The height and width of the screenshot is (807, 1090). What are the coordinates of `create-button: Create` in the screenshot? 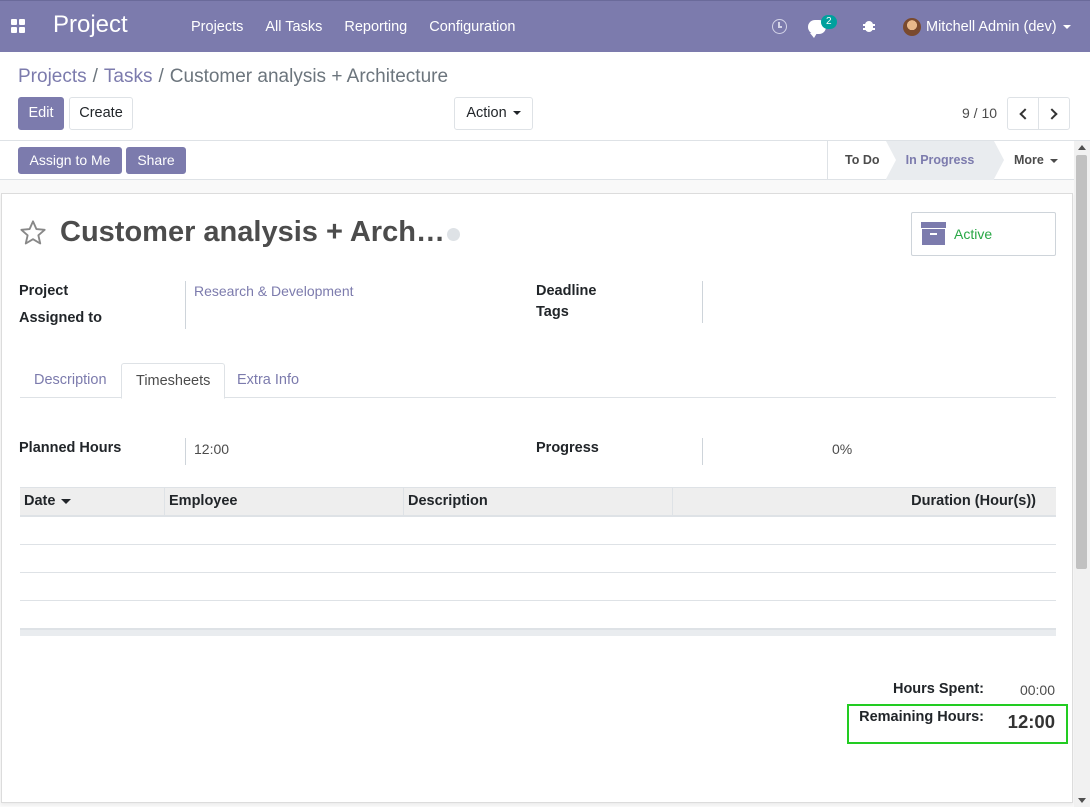 It's located at (101, 113).